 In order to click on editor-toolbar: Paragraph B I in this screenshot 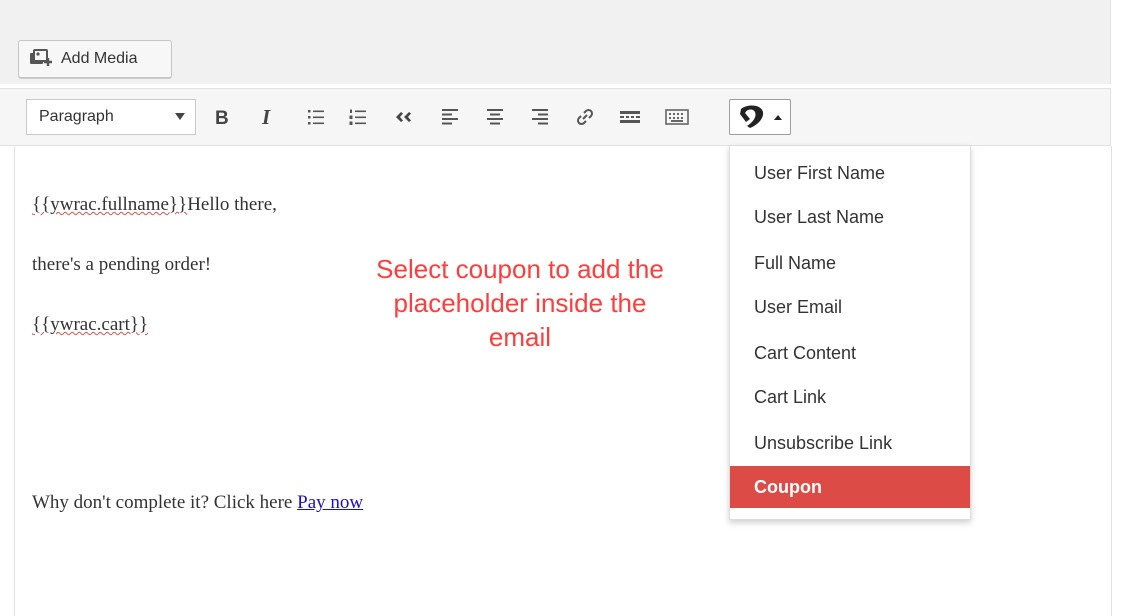, I will do `click(555, 117)`.